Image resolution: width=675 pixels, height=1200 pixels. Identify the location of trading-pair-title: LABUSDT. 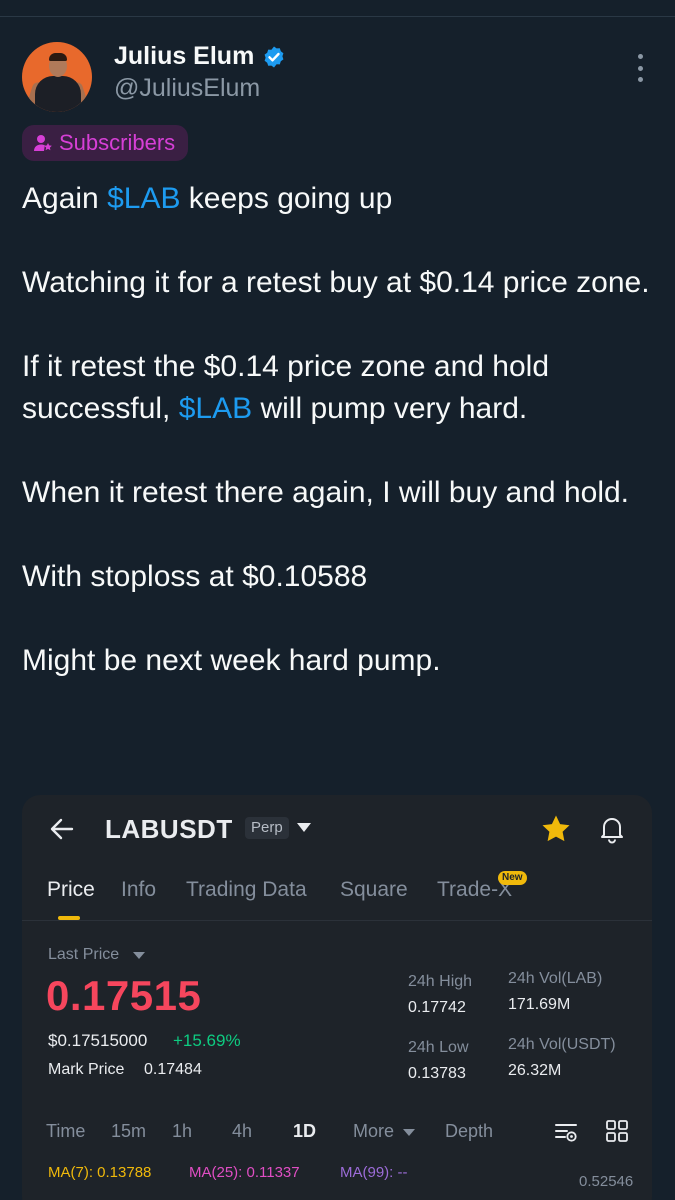
(169, 829).